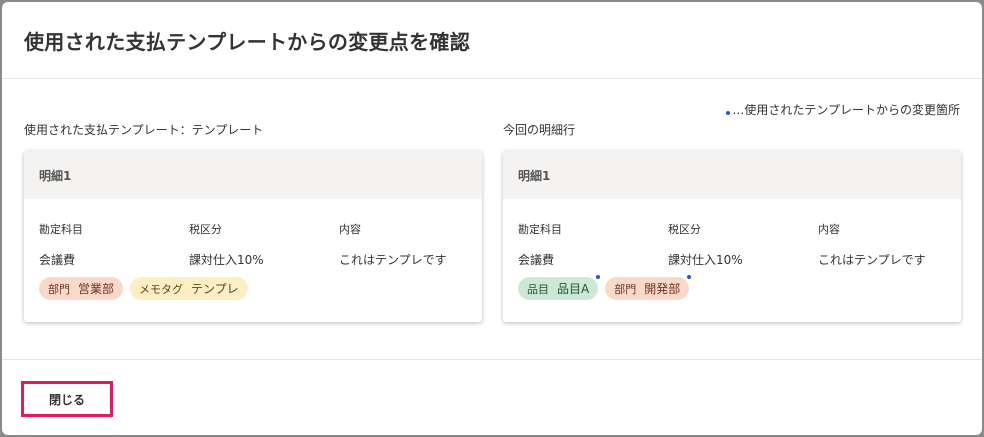  Describe the element at coordinates (846, 110) in the screenshot. I see `legend-text: …使用されたテンプレートからの変更箇所` at that location.